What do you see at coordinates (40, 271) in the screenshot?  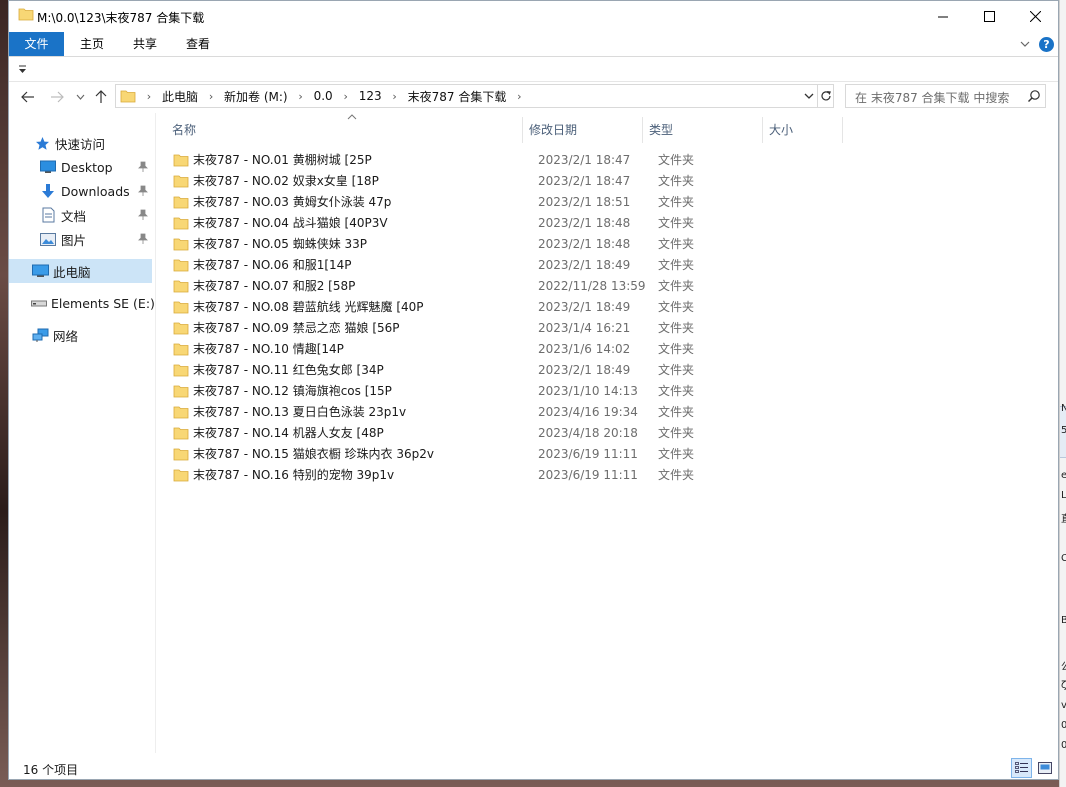 I see `computer-icon` at bounding box center [40, 271].